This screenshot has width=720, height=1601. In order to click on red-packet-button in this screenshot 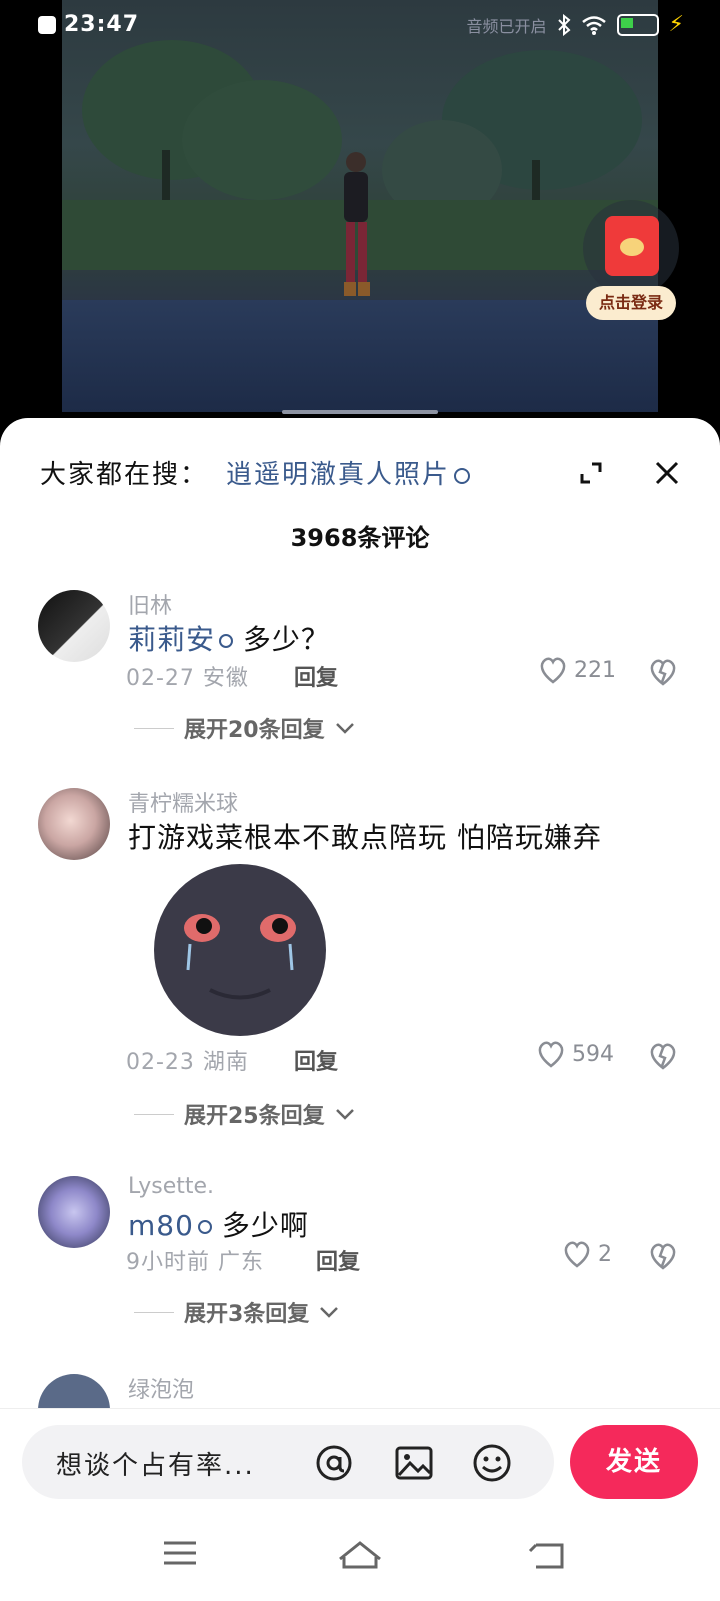, I will do `click(631, 248)`.